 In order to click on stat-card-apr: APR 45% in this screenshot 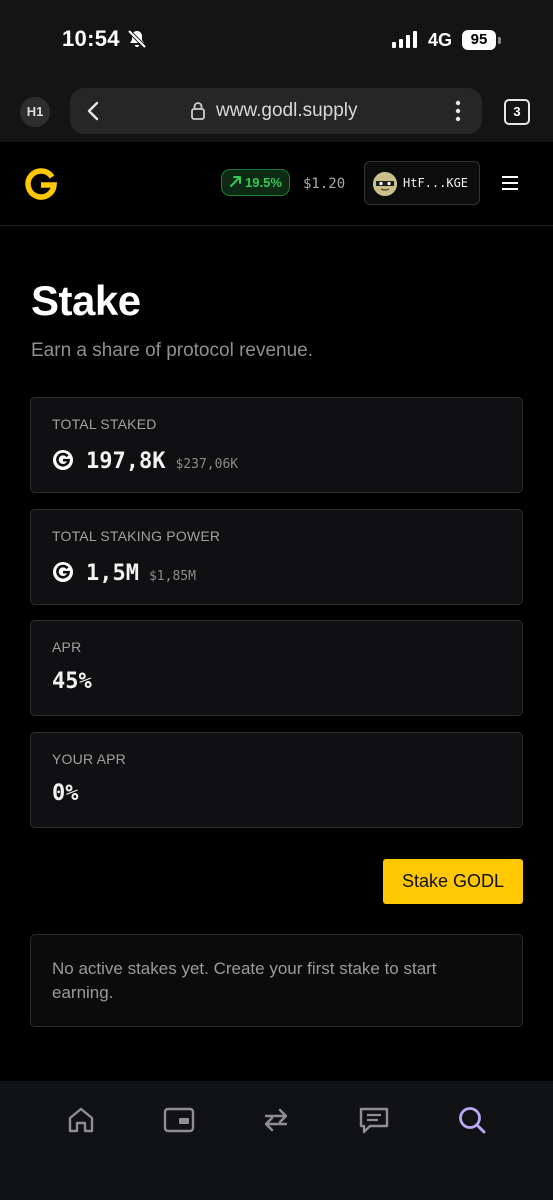, I will do `click(276, 668)`.